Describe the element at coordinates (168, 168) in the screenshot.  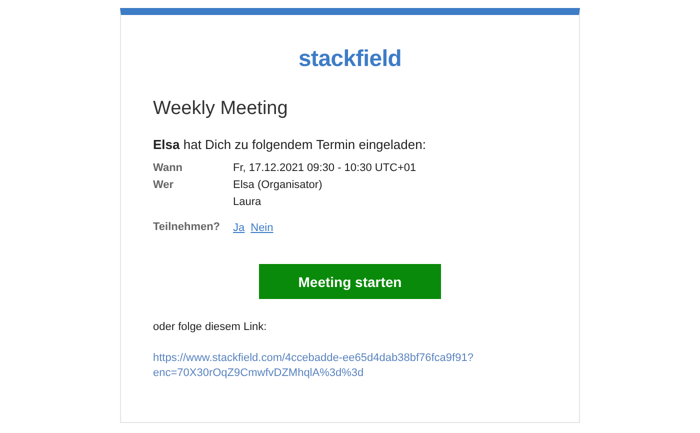
I see `detail-label: Wann` at that location.